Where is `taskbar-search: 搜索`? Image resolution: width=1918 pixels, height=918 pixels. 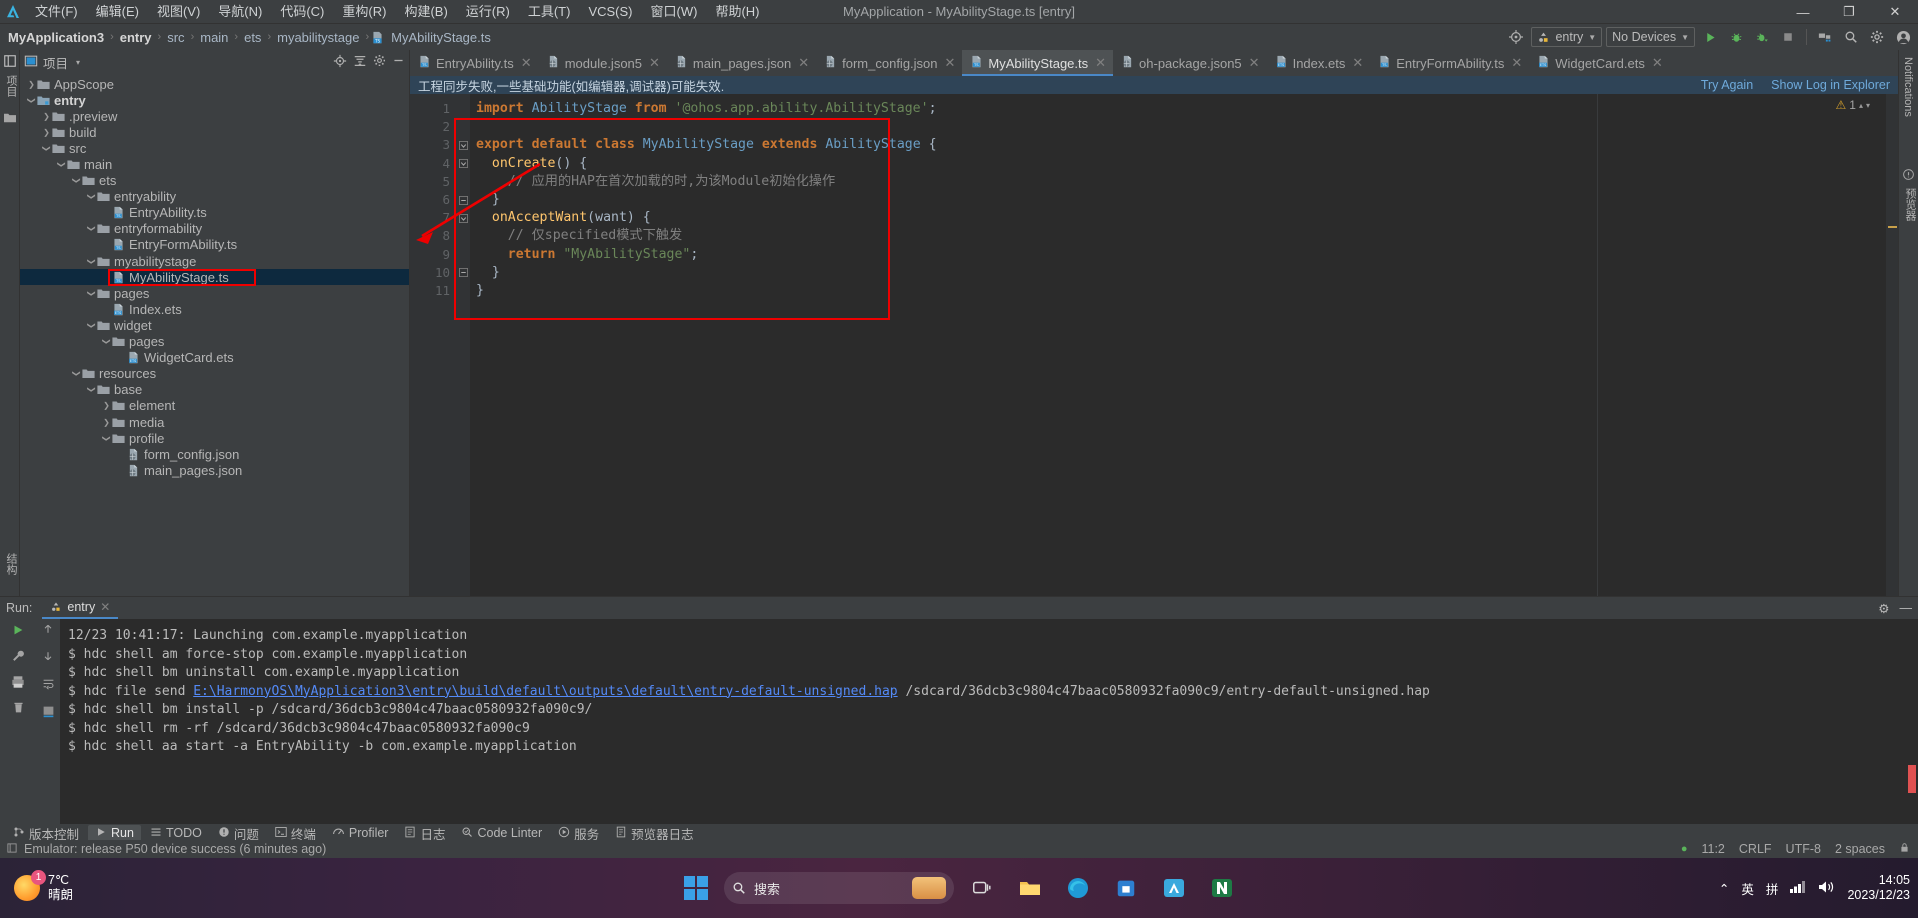
taskbar-search: 搜索 is located at coordinates (839, 888).